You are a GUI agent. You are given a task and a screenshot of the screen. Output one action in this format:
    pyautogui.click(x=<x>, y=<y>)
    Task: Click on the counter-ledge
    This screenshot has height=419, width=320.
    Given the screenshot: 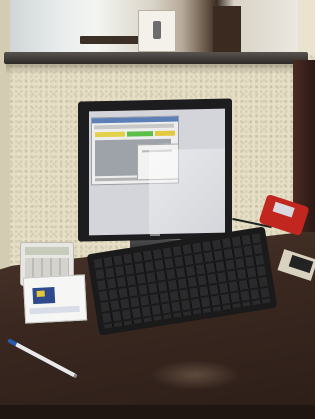 What is the action you would take?
    pyautogui.click(x=156, y=58)
    